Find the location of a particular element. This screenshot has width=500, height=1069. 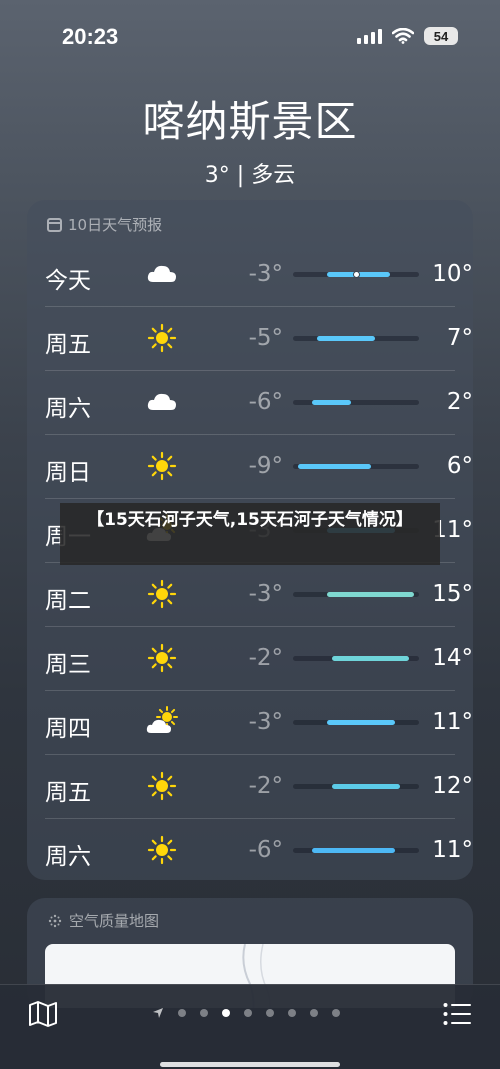

forecast-row: 周六 -6° 11° is located at coordinates (259, 850).